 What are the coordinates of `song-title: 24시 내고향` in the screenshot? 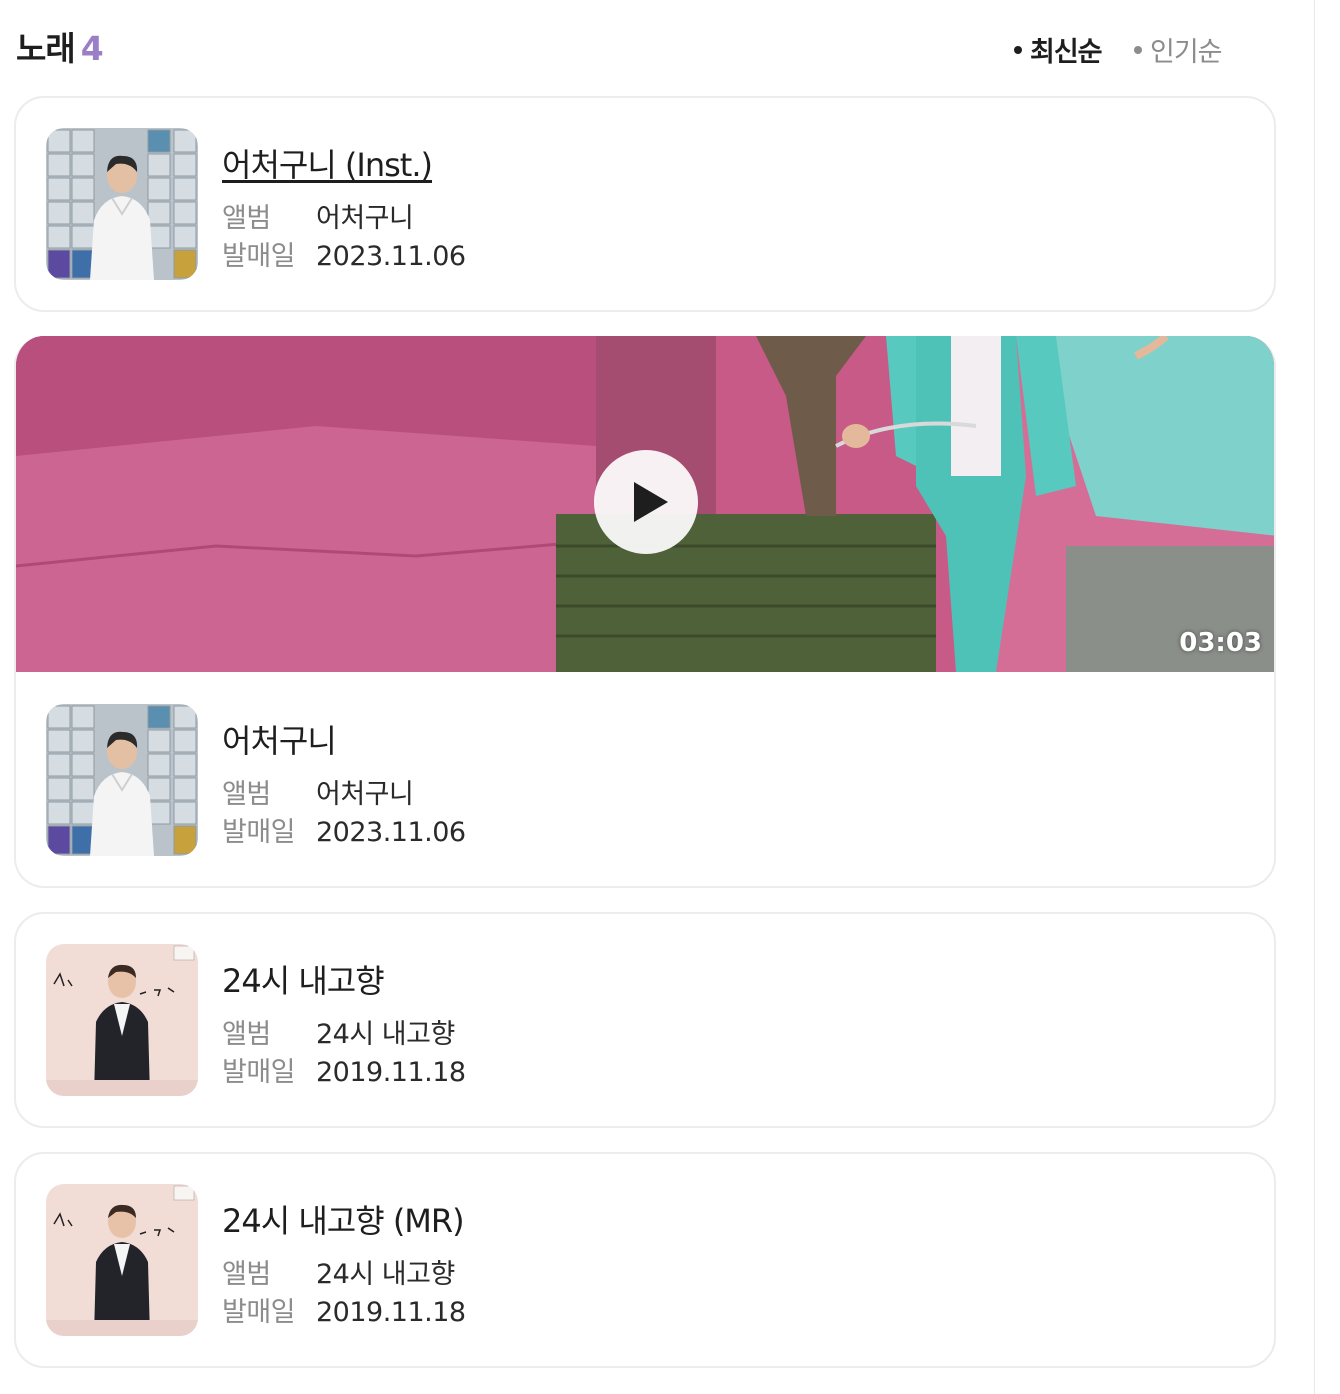 It's located at (303, 979).